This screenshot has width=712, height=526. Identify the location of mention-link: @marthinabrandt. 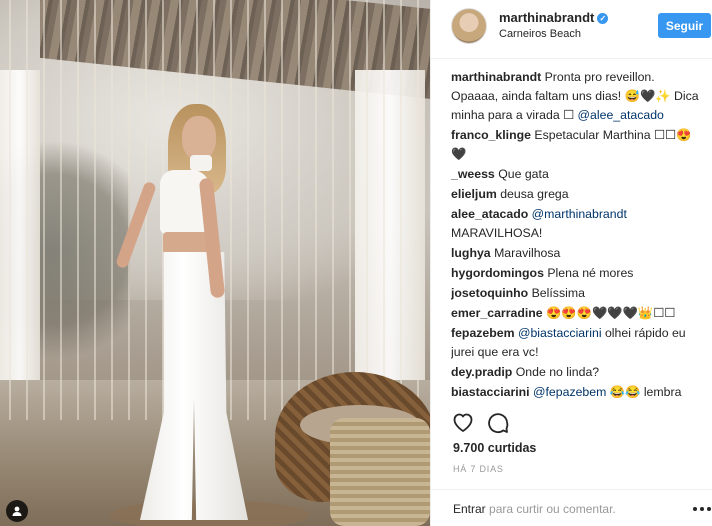
(579, 214).